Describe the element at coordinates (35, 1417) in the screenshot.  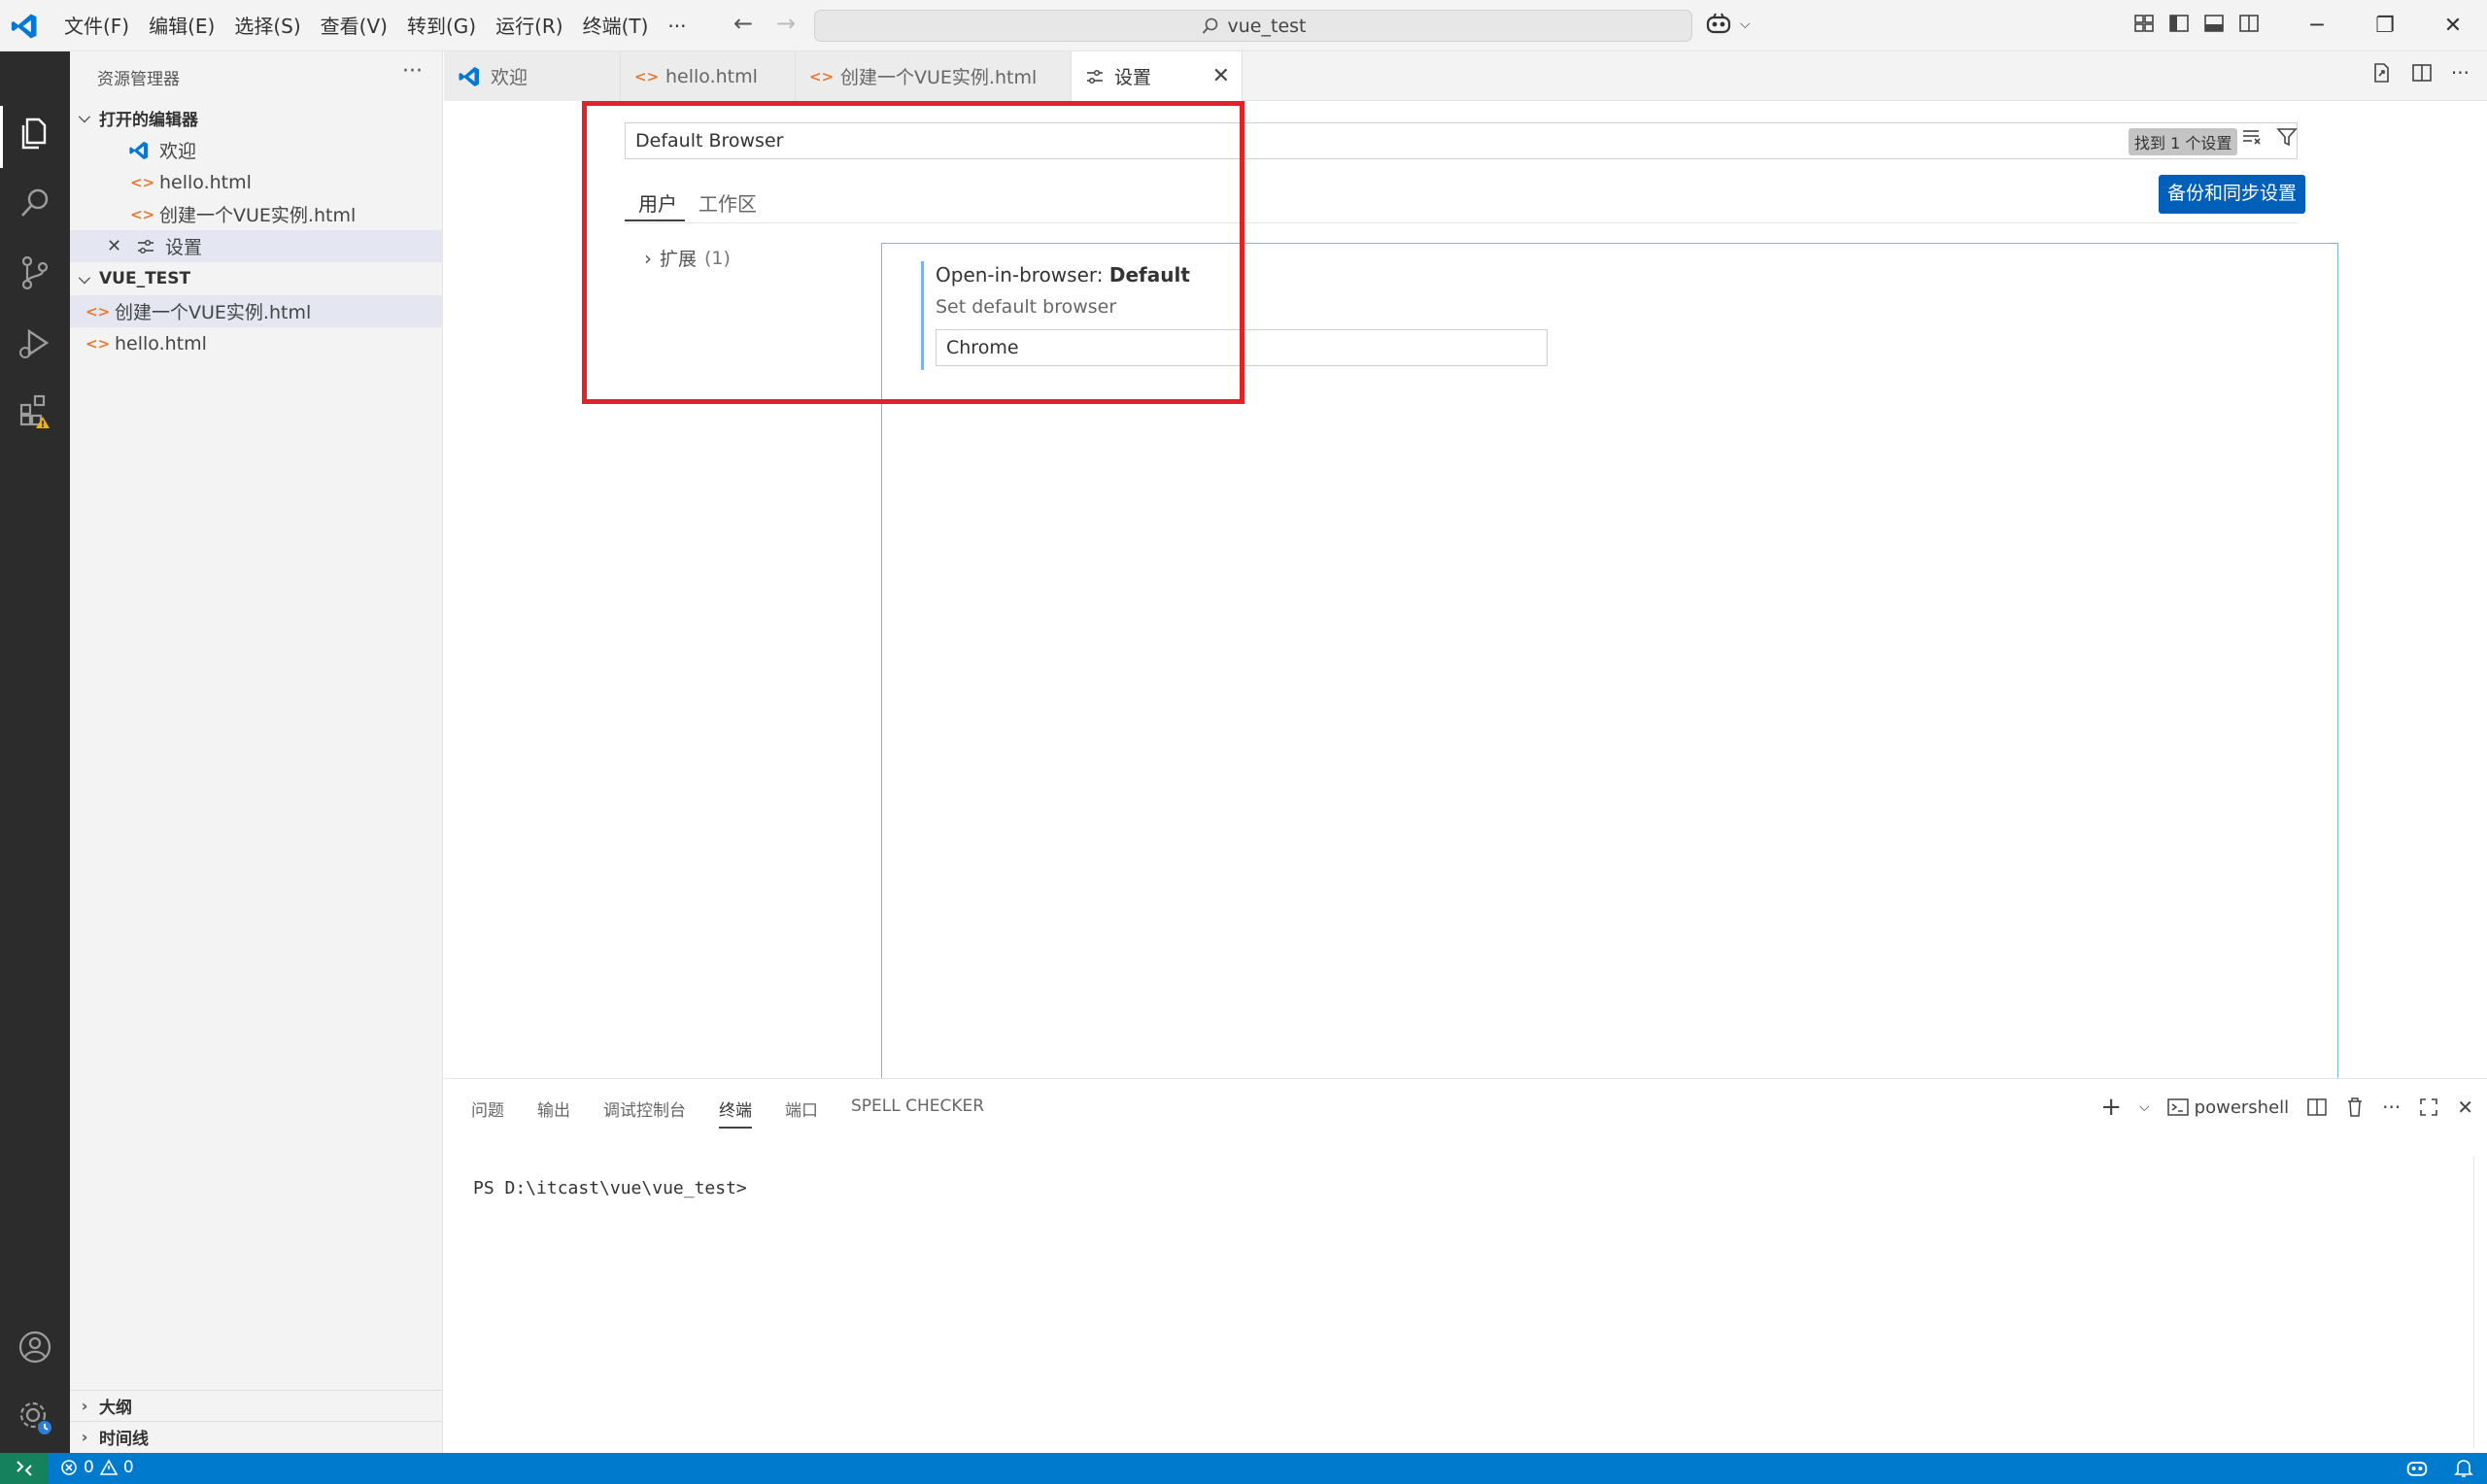
I see `manage-gear-icon` at that location.